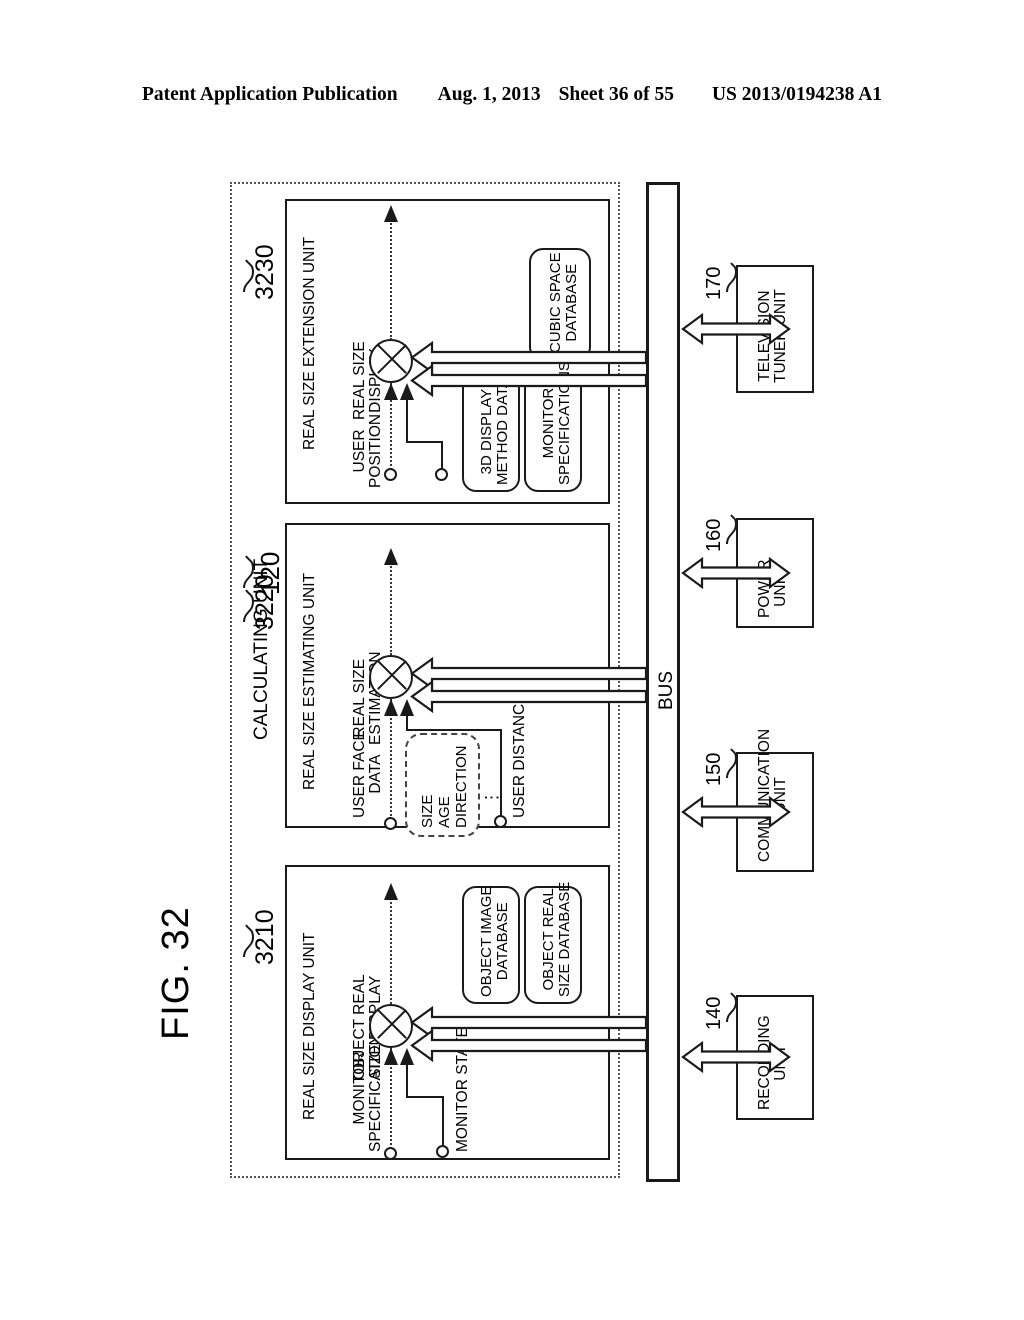 The image size is (1024, 1320). Describe the element at coordinates (797, 94) in the screenshot. I see `header-patent-number: US 2013/0194238 A1` at that location.